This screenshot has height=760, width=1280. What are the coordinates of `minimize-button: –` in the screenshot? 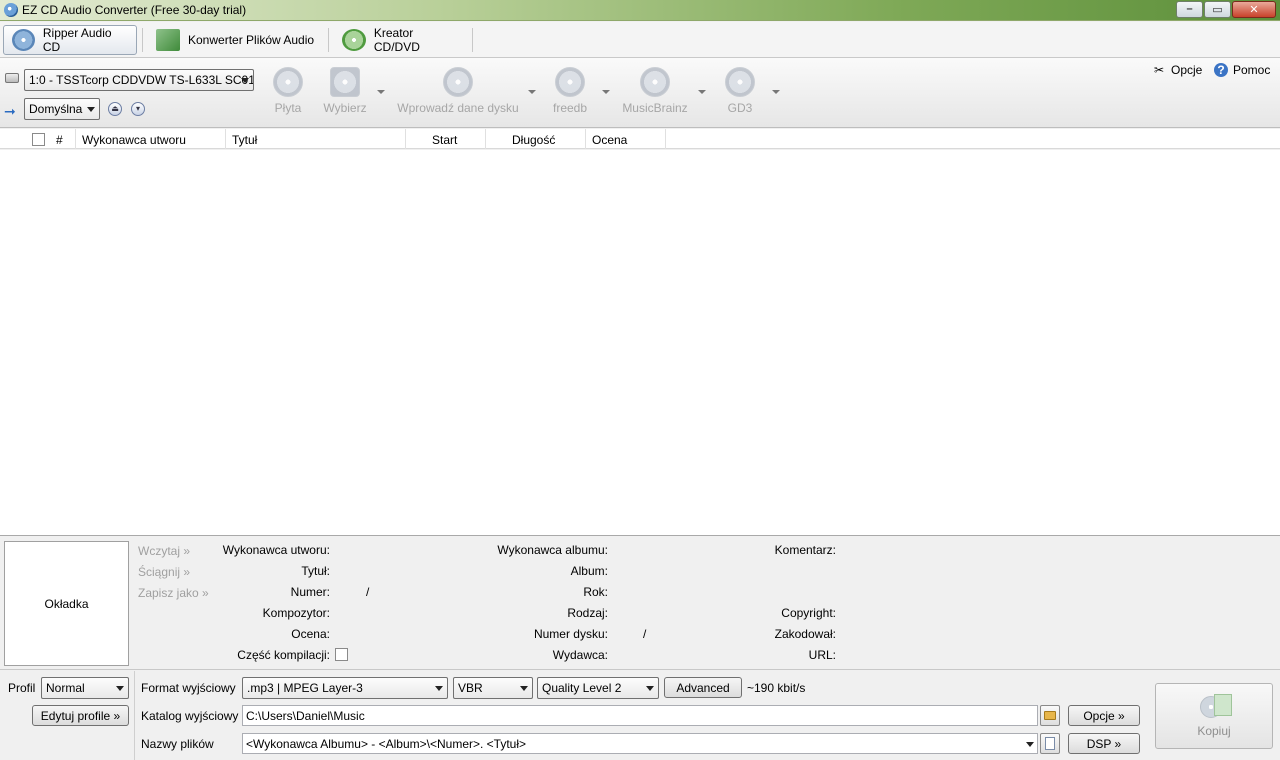 It's located at (1189, 9).